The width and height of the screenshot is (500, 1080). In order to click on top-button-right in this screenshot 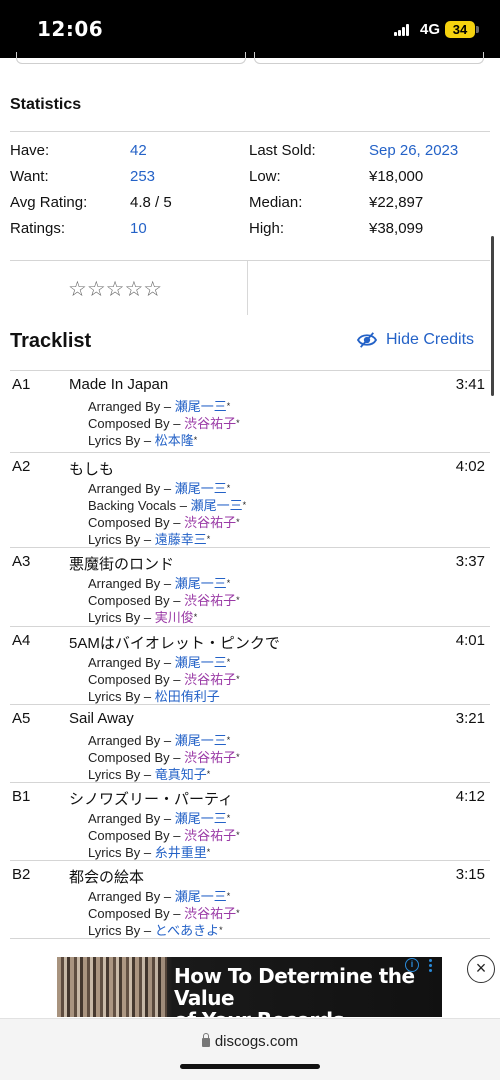, I will do `click(369, 58)`.